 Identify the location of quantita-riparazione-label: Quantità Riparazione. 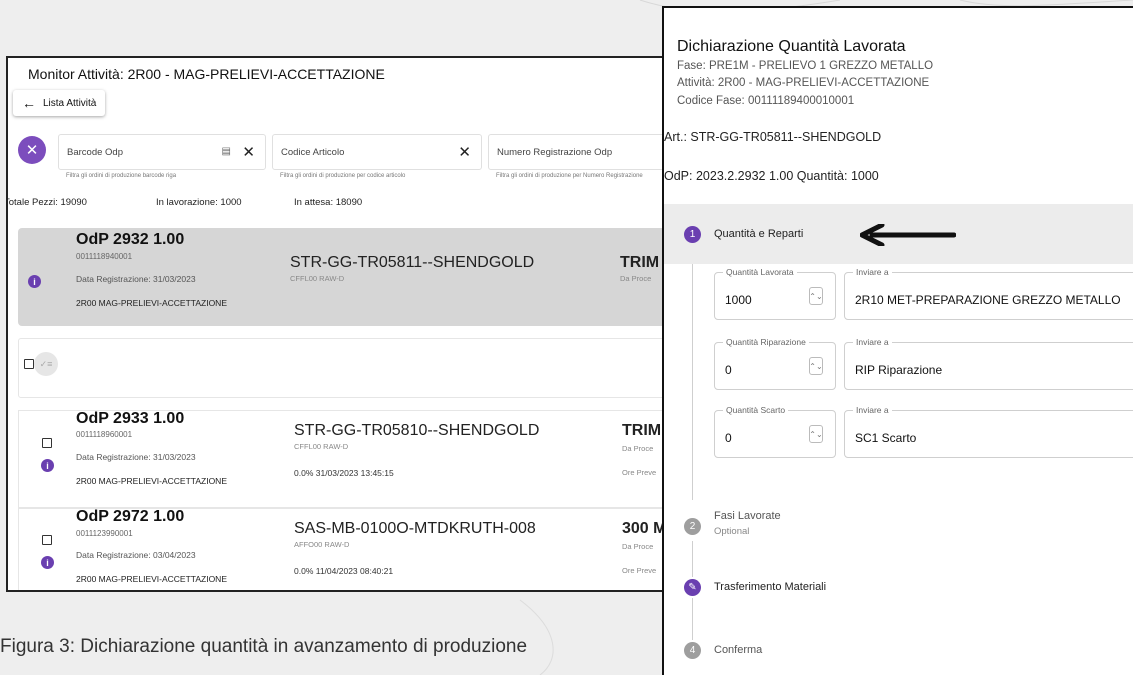
(766, 342).